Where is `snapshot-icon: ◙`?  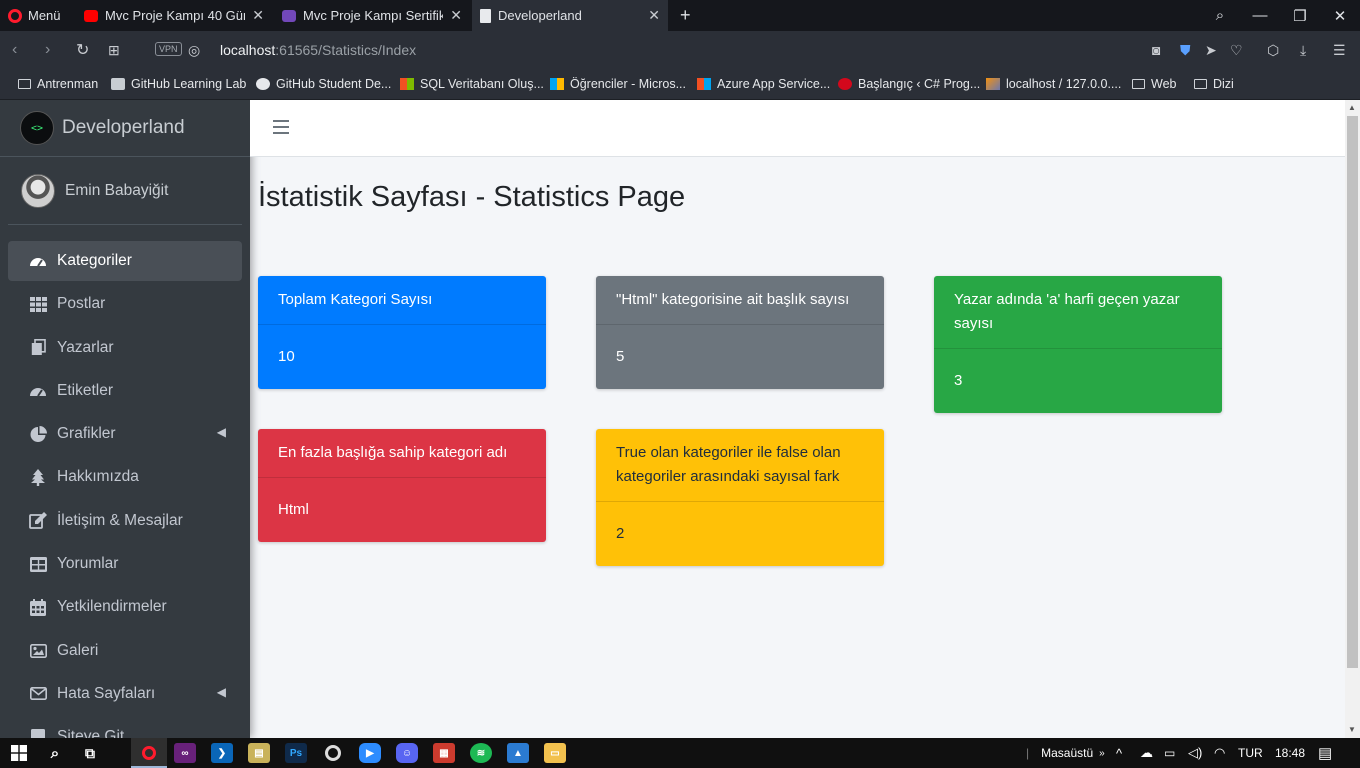
snapshot-icon: ◙ is located at coordinates (1156, 50).